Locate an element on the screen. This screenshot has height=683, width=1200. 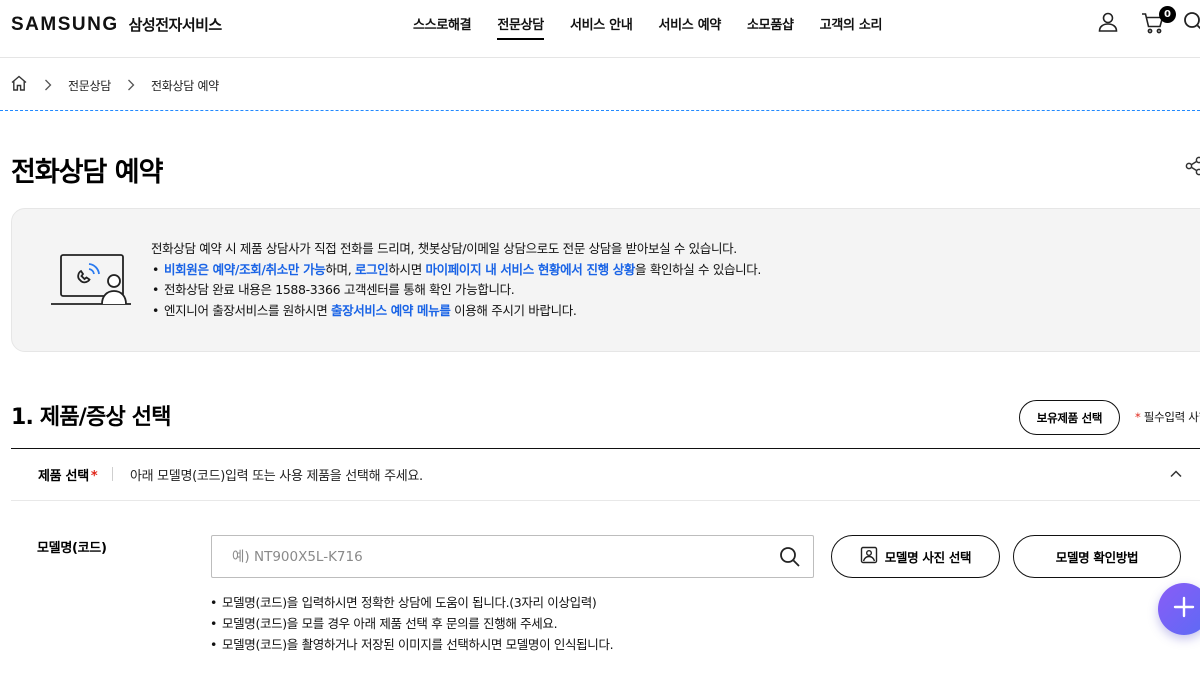
floating-plus-button is located at coordinates (1179, 609).